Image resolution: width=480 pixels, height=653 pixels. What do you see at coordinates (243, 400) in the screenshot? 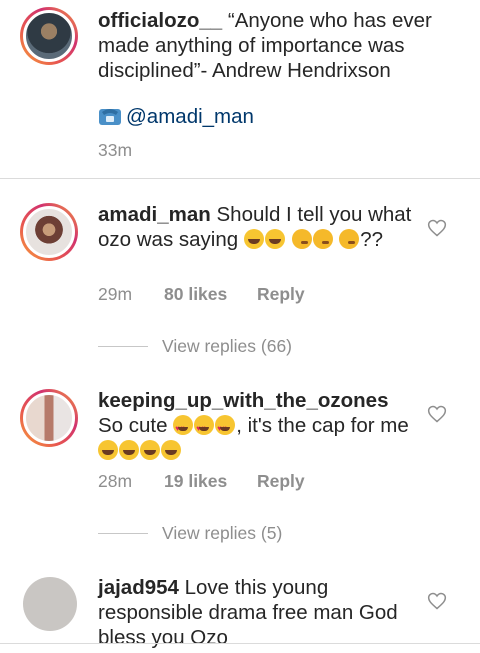
I see `comment-username: keeping_up_with_the_ozones` at bounding box center [243, 400].